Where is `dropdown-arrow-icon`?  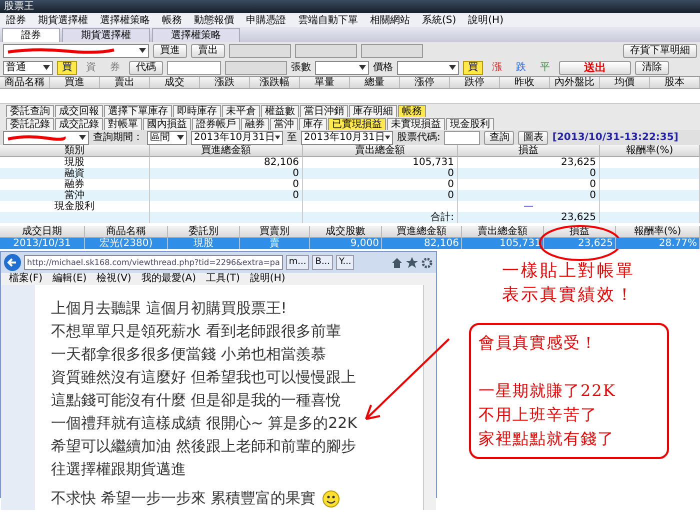
dropdown-arrow-icon is located at coordinates (180, 137).